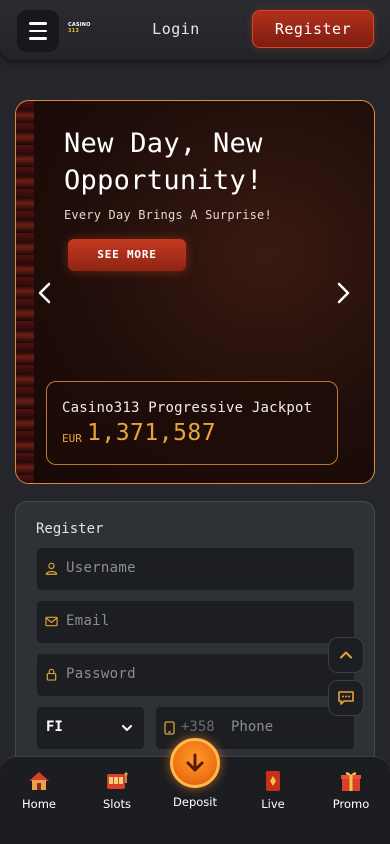 Image resolution: width=390 pixels, height=844 pixels. Describe the element at coordinates (90, 728) in the screenshot. I see `country-select: FI` at that location.